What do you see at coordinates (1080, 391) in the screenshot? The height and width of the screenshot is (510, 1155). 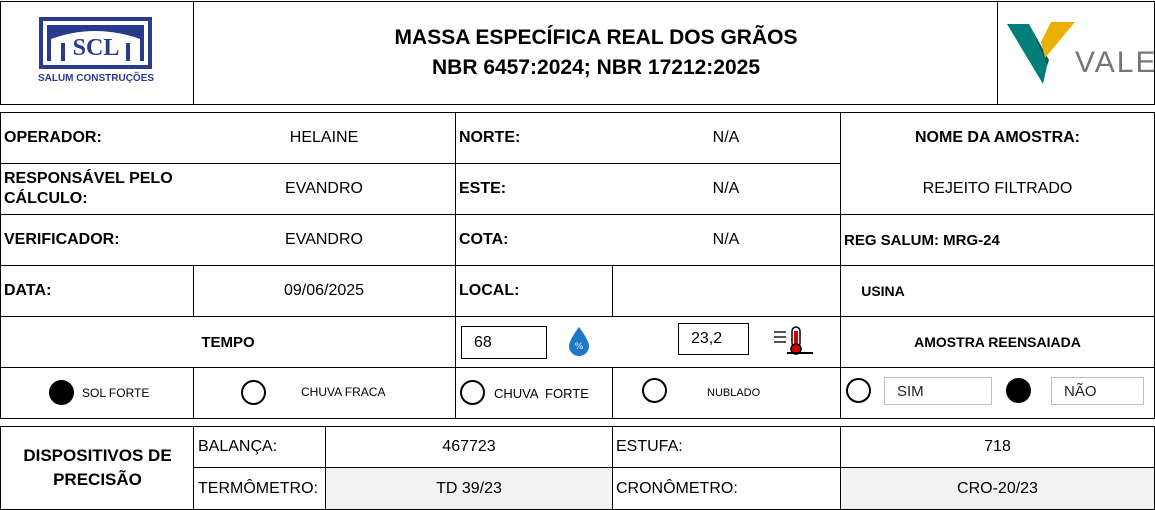 I see `reensaio-label-nao: NÃO` at bounding box center [1080, 391].